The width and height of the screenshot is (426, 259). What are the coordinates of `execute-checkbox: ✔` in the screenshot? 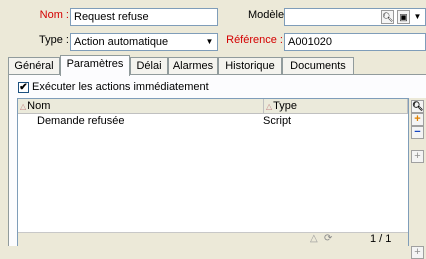 It's located at (23, 87).